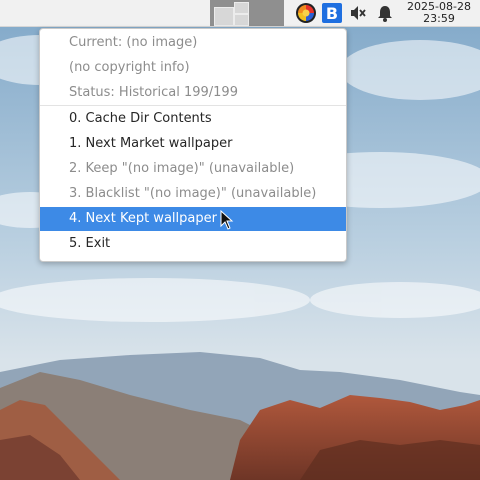 This screenshot has height=480, width=480. I want to click on menu-item-exit: 5. Exit, so click(193, 244).